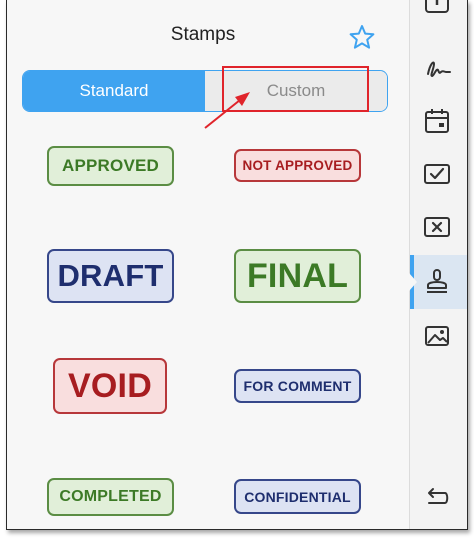 Image resolution: width=474 pixels, height=539 pixels. Describe the element at coordinates (437, 121) in the screenshot. I see `calendar-icon` at that location.